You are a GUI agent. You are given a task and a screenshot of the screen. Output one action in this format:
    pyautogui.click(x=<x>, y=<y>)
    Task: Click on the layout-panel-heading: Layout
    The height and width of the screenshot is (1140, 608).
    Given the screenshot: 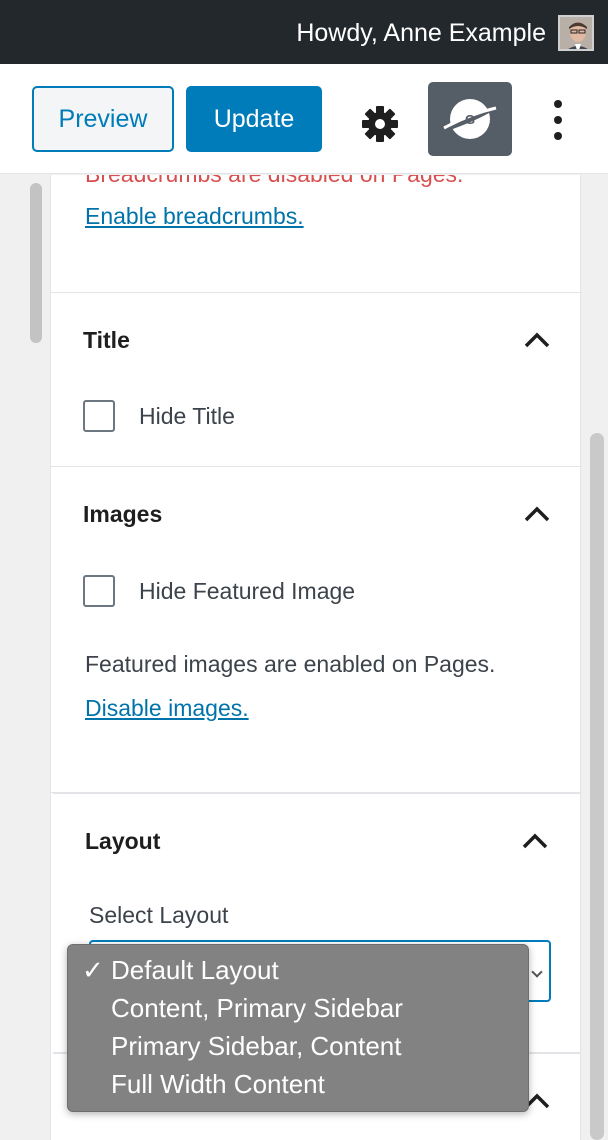 What is the action you would take?
    pyautogui.click(x=122, y=841)
    